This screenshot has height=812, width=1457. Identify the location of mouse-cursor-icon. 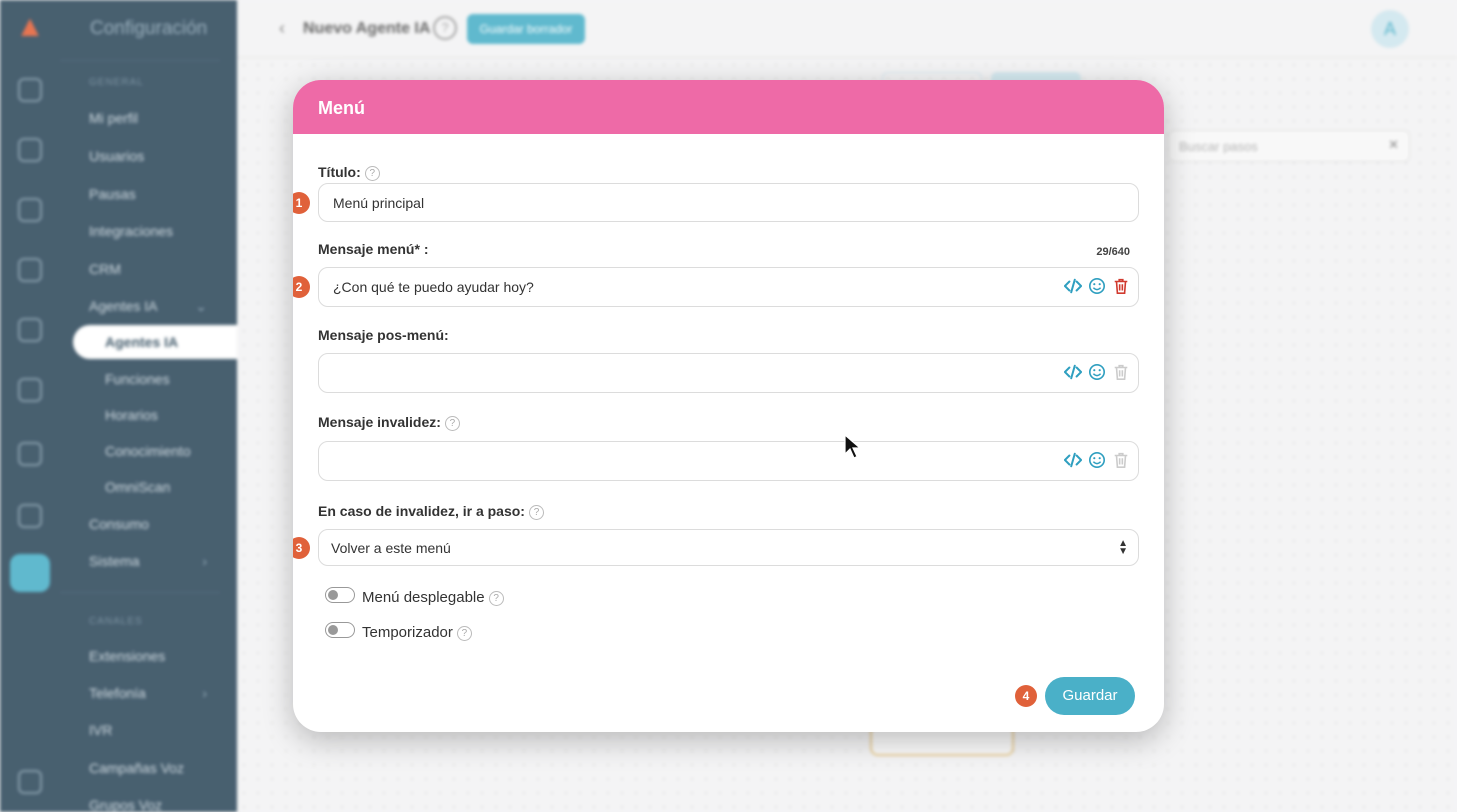
(853, 446).